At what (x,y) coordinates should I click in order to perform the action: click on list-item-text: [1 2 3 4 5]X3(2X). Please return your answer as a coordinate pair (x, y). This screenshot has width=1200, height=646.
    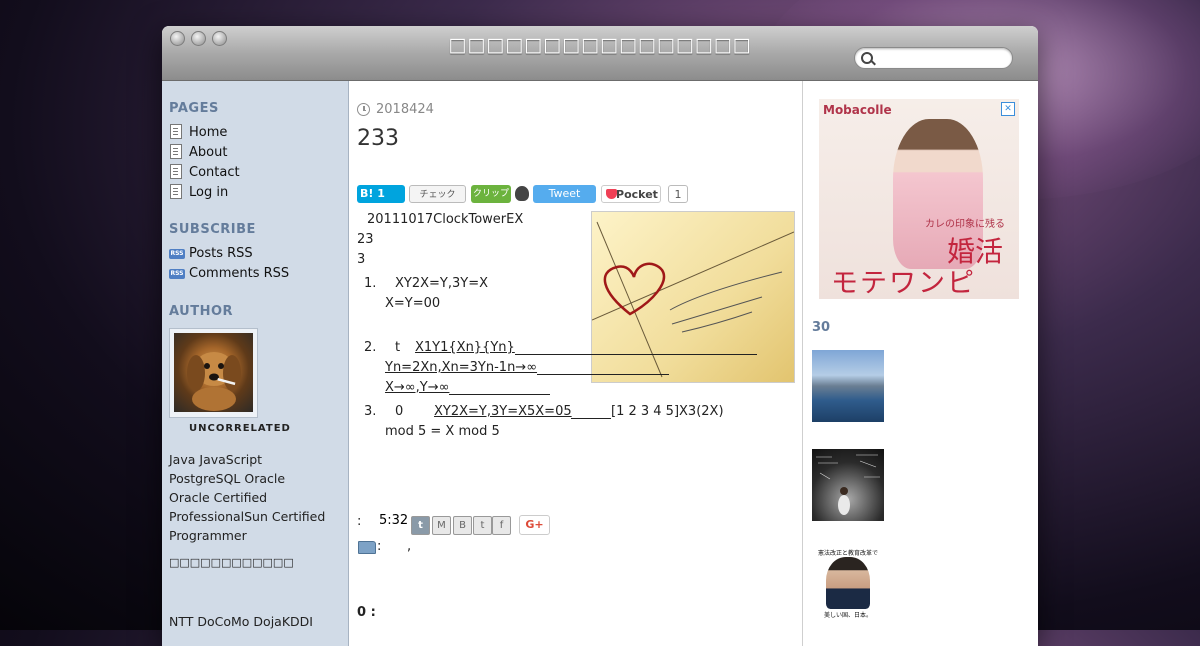
    Looking at the image, I should click on (667, 411).